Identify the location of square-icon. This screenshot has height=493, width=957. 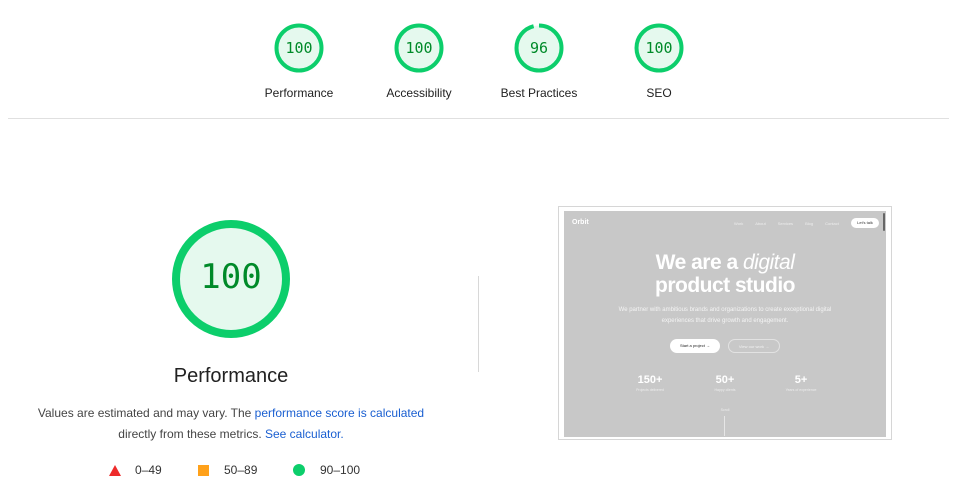
(203, 470).